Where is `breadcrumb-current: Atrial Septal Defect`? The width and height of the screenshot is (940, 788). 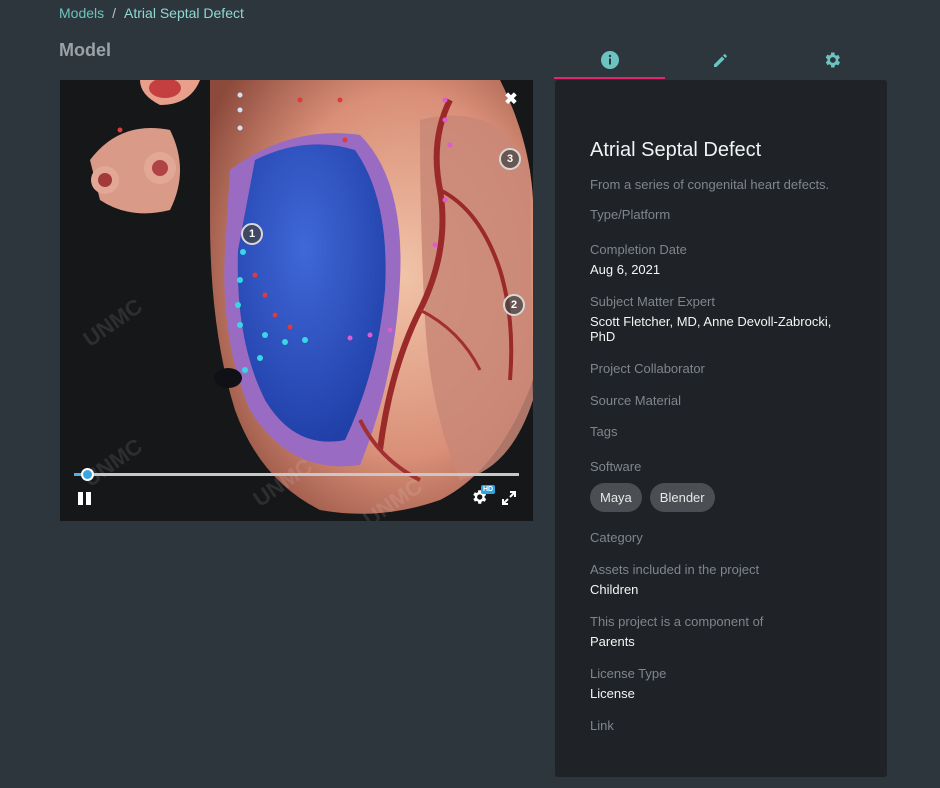
breadcrumb-current: Atrial Septal Defect is located at coordinates (184, 13).